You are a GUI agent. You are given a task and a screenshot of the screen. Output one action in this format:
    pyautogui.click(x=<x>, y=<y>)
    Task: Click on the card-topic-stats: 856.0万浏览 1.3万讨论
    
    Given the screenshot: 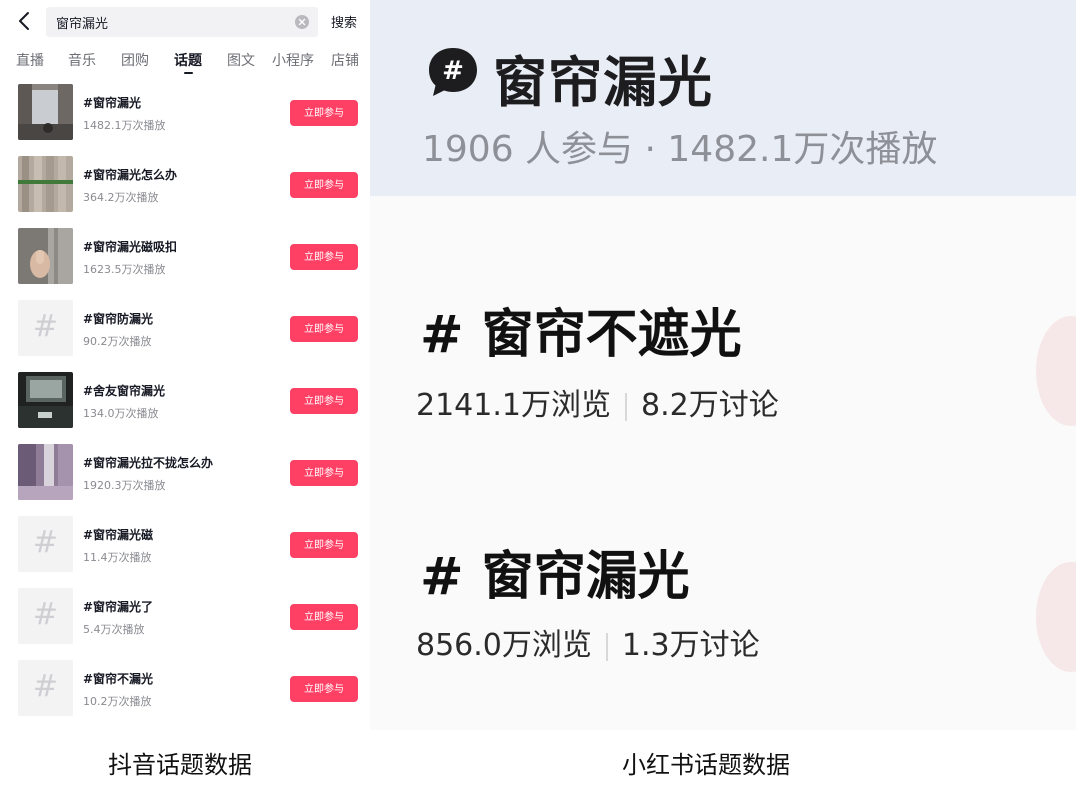 What is the action you would take?
    pyautogui.click(x=588, y=642)
    